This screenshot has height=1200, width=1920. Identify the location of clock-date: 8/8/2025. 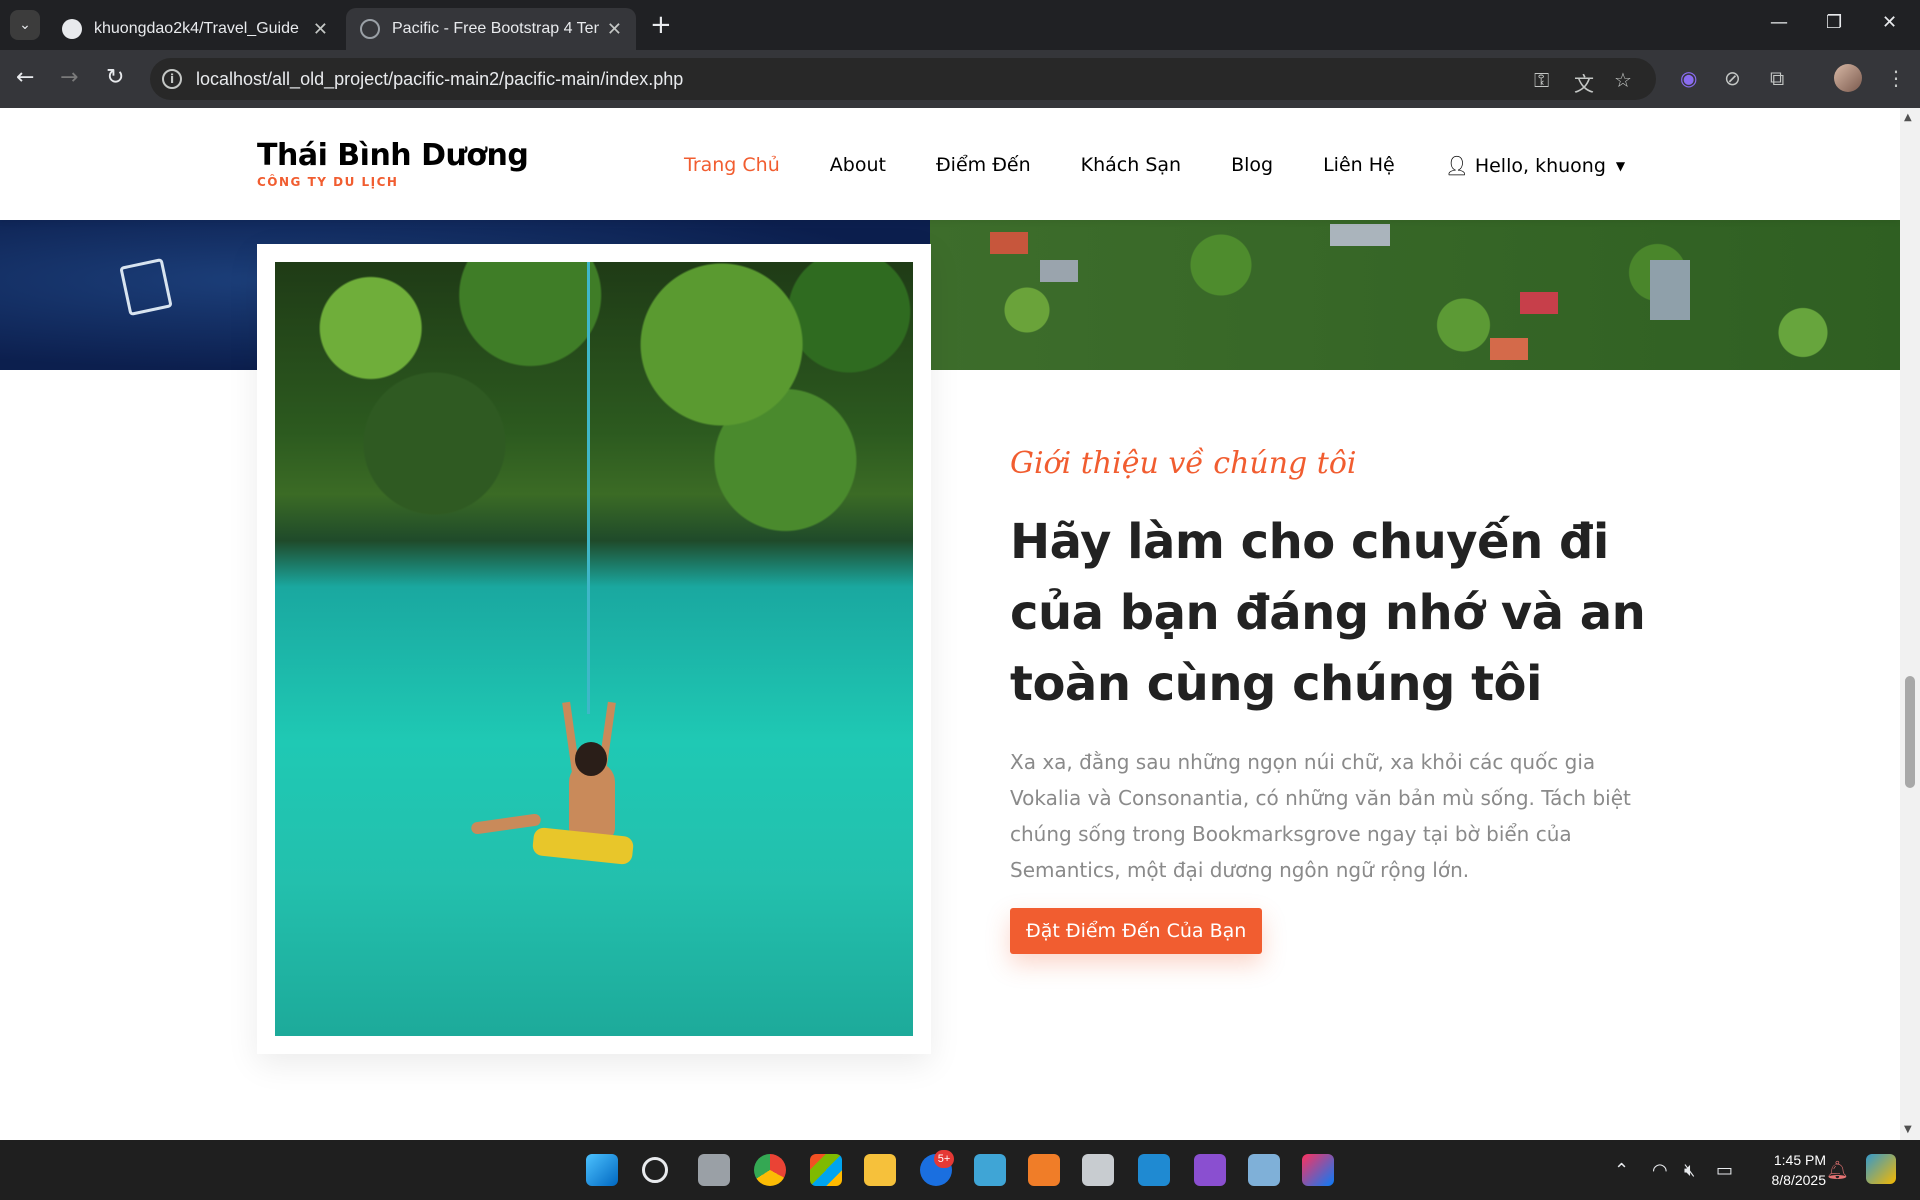
(1799, 1180).